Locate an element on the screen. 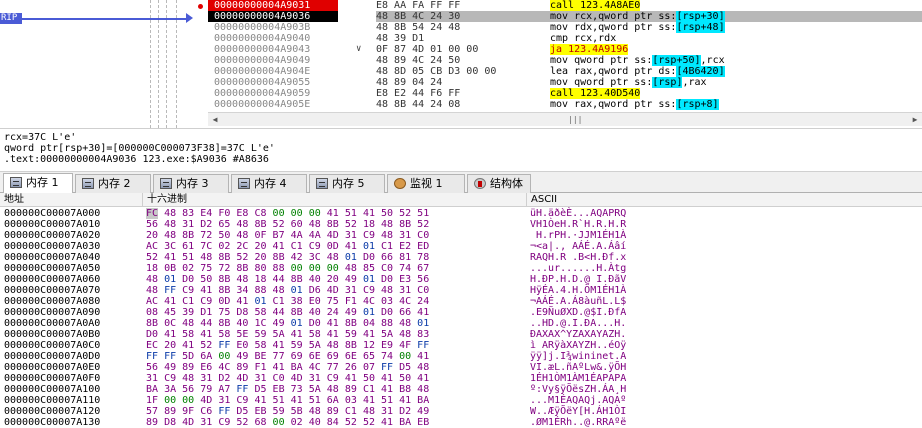 The image size is (922, 428). hex-byte: E6 is located at coordinates (206, 367).